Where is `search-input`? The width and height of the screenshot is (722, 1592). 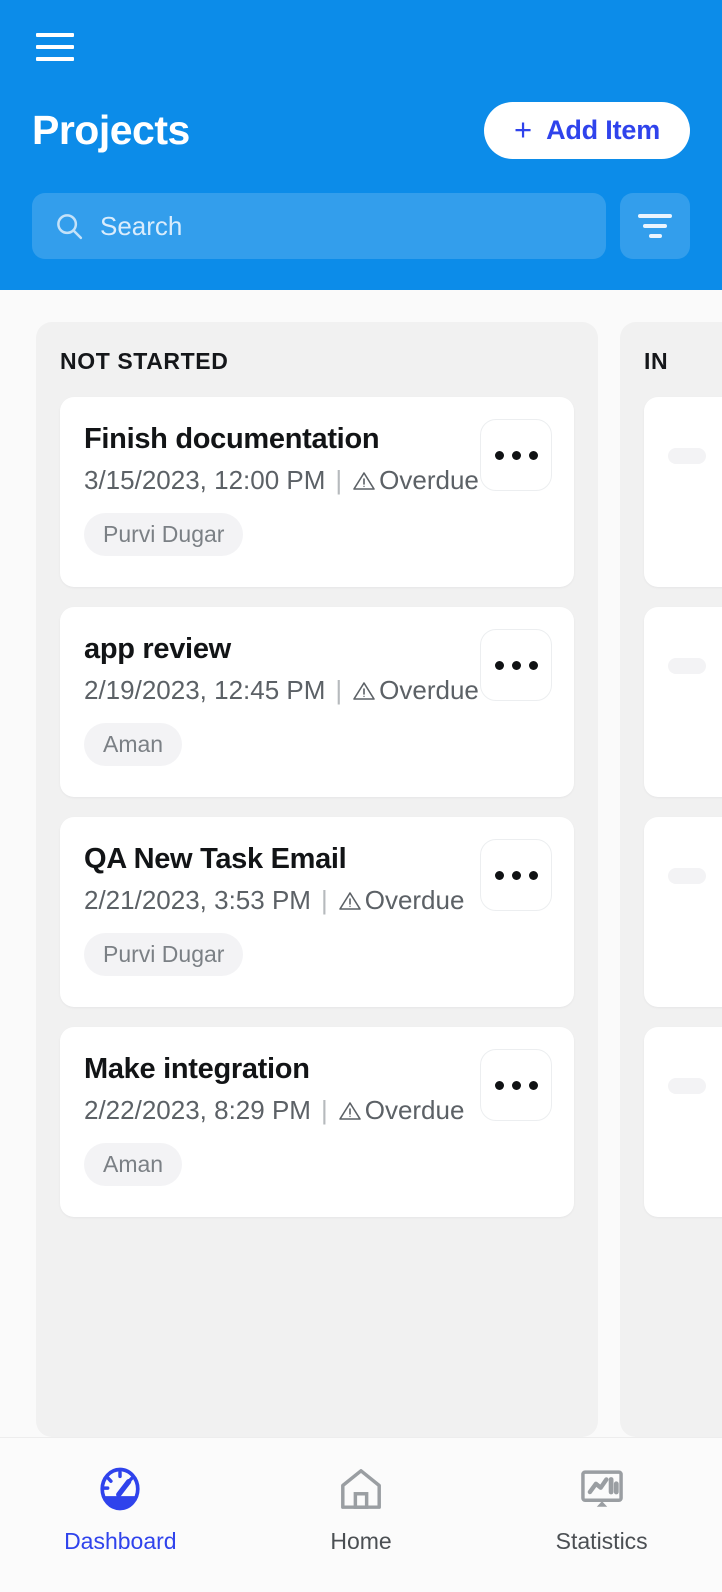 search-input is located at coordinates (342, 226).